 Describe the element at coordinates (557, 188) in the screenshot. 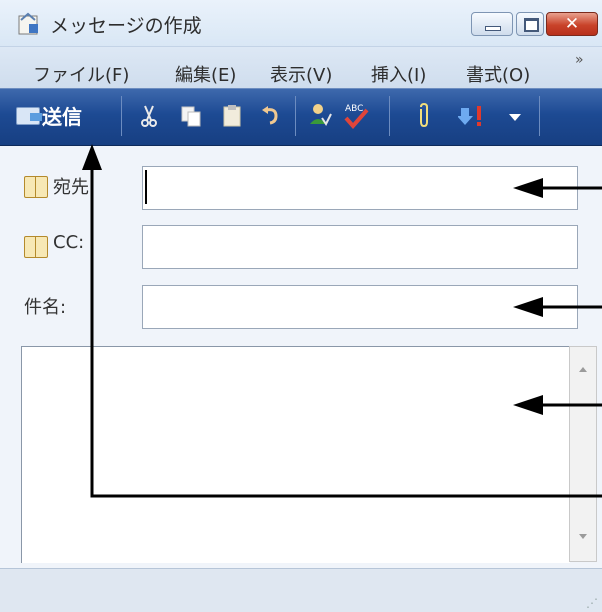

I see `arrow-to-field` at that location.